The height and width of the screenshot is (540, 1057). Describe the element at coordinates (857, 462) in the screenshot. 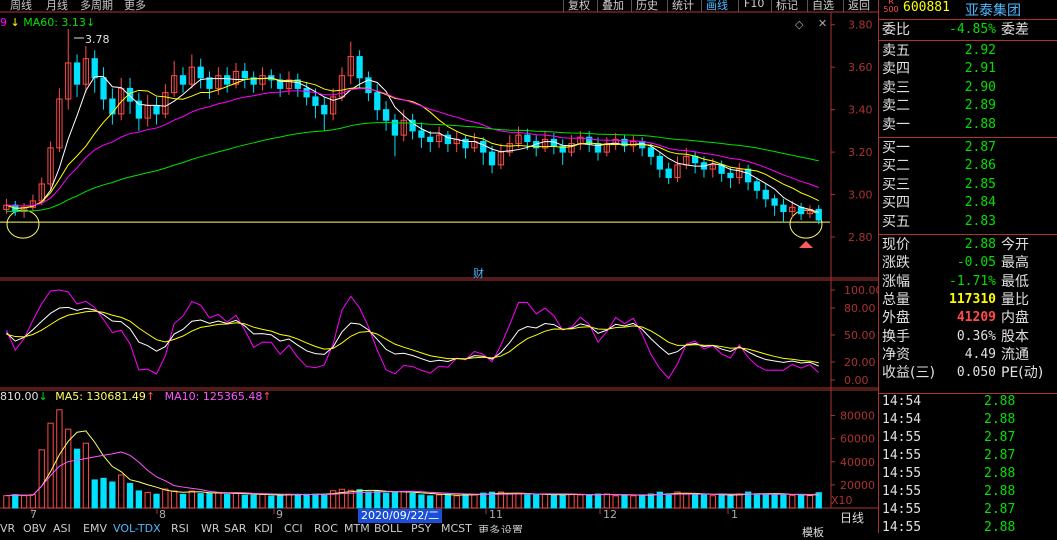

I see `vol-tick-label: 40000` at that location.